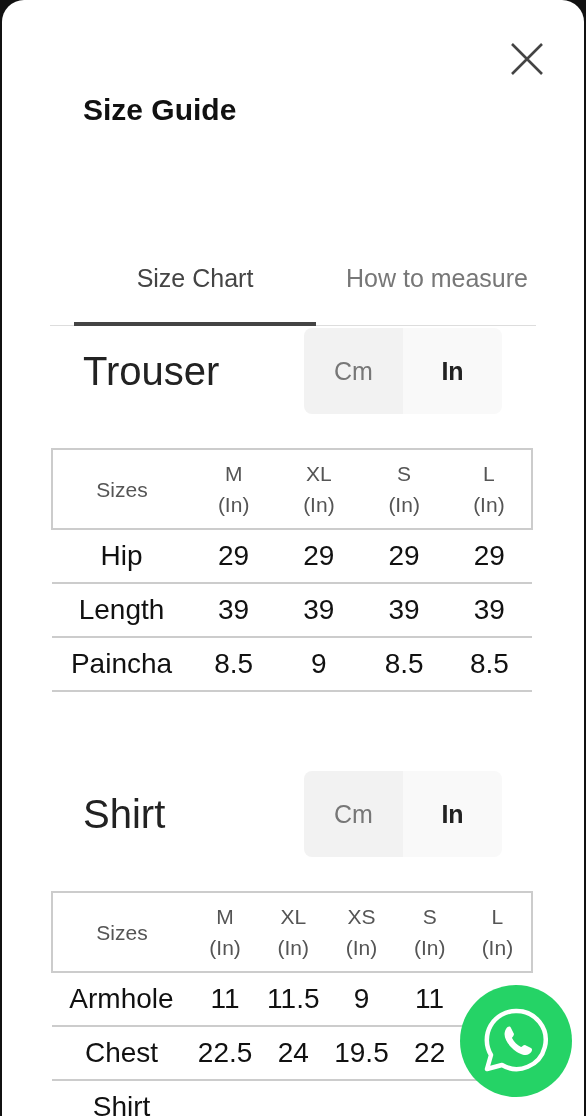  Describe the element at coordinates (121, 610) in the screenshot. I see `row-label: Length` at that location.